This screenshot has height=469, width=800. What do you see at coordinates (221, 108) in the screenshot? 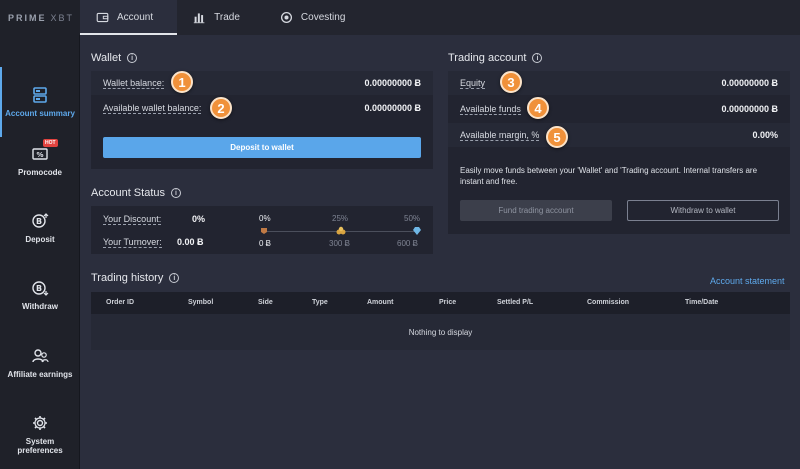
I see `marker-2: 2` at bounding box center [221, 108].